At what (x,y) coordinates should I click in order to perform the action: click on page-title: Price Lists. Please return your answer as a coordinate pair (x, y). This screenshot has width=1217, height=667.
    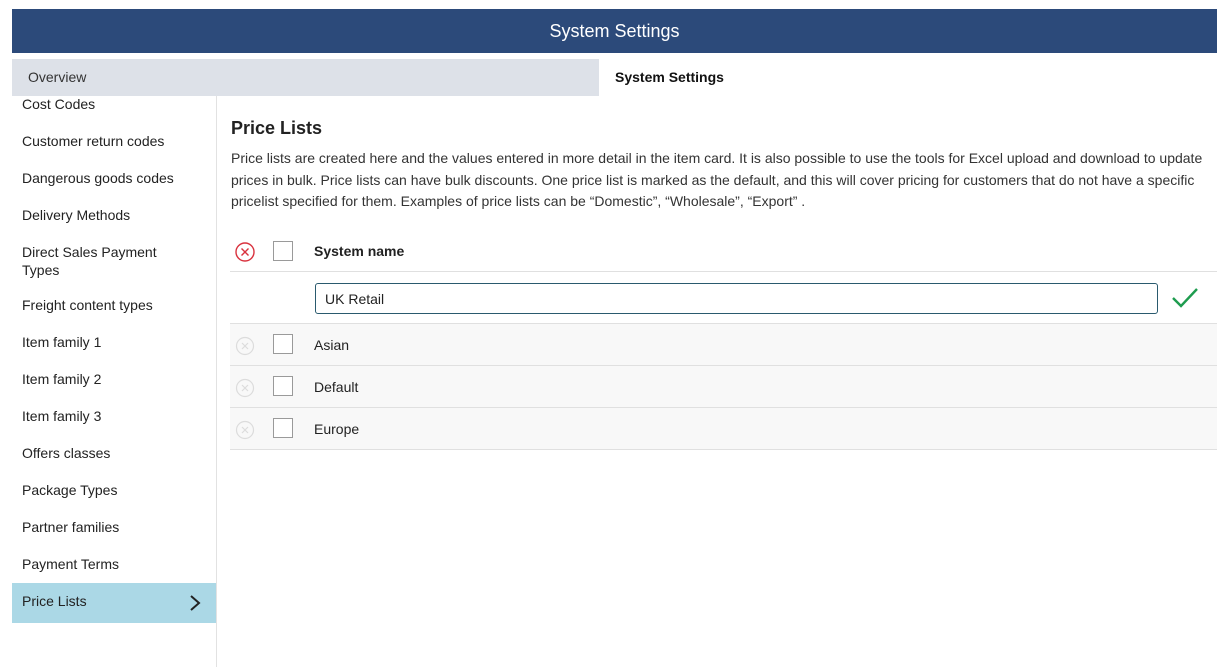
    Looking at the image, I should click on (277, 128).